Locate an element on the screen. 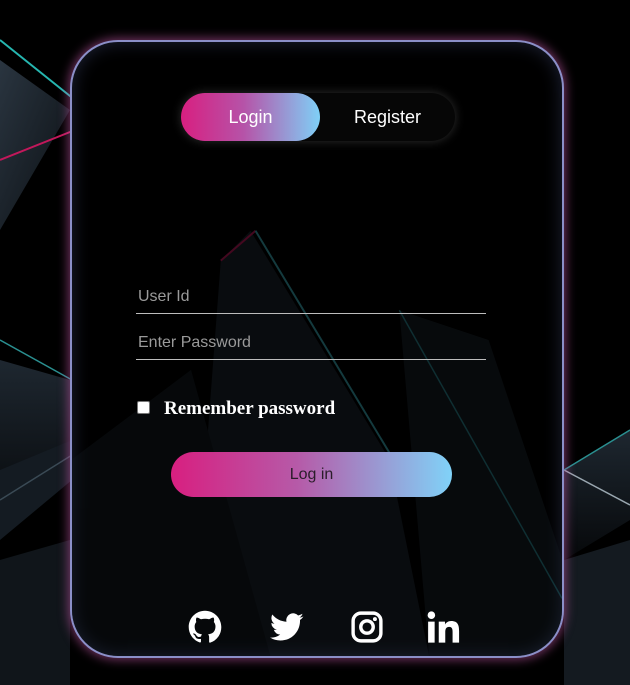 This screenshot has height=685, width=630. password-input is located at coordinates (311, 343).